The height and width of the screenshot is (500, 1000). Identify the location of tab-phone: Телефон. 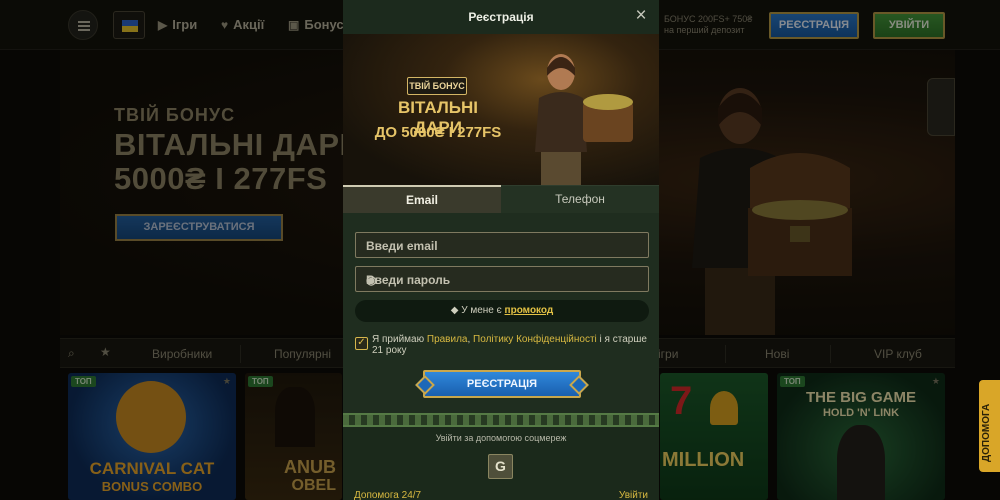
(580, 199).